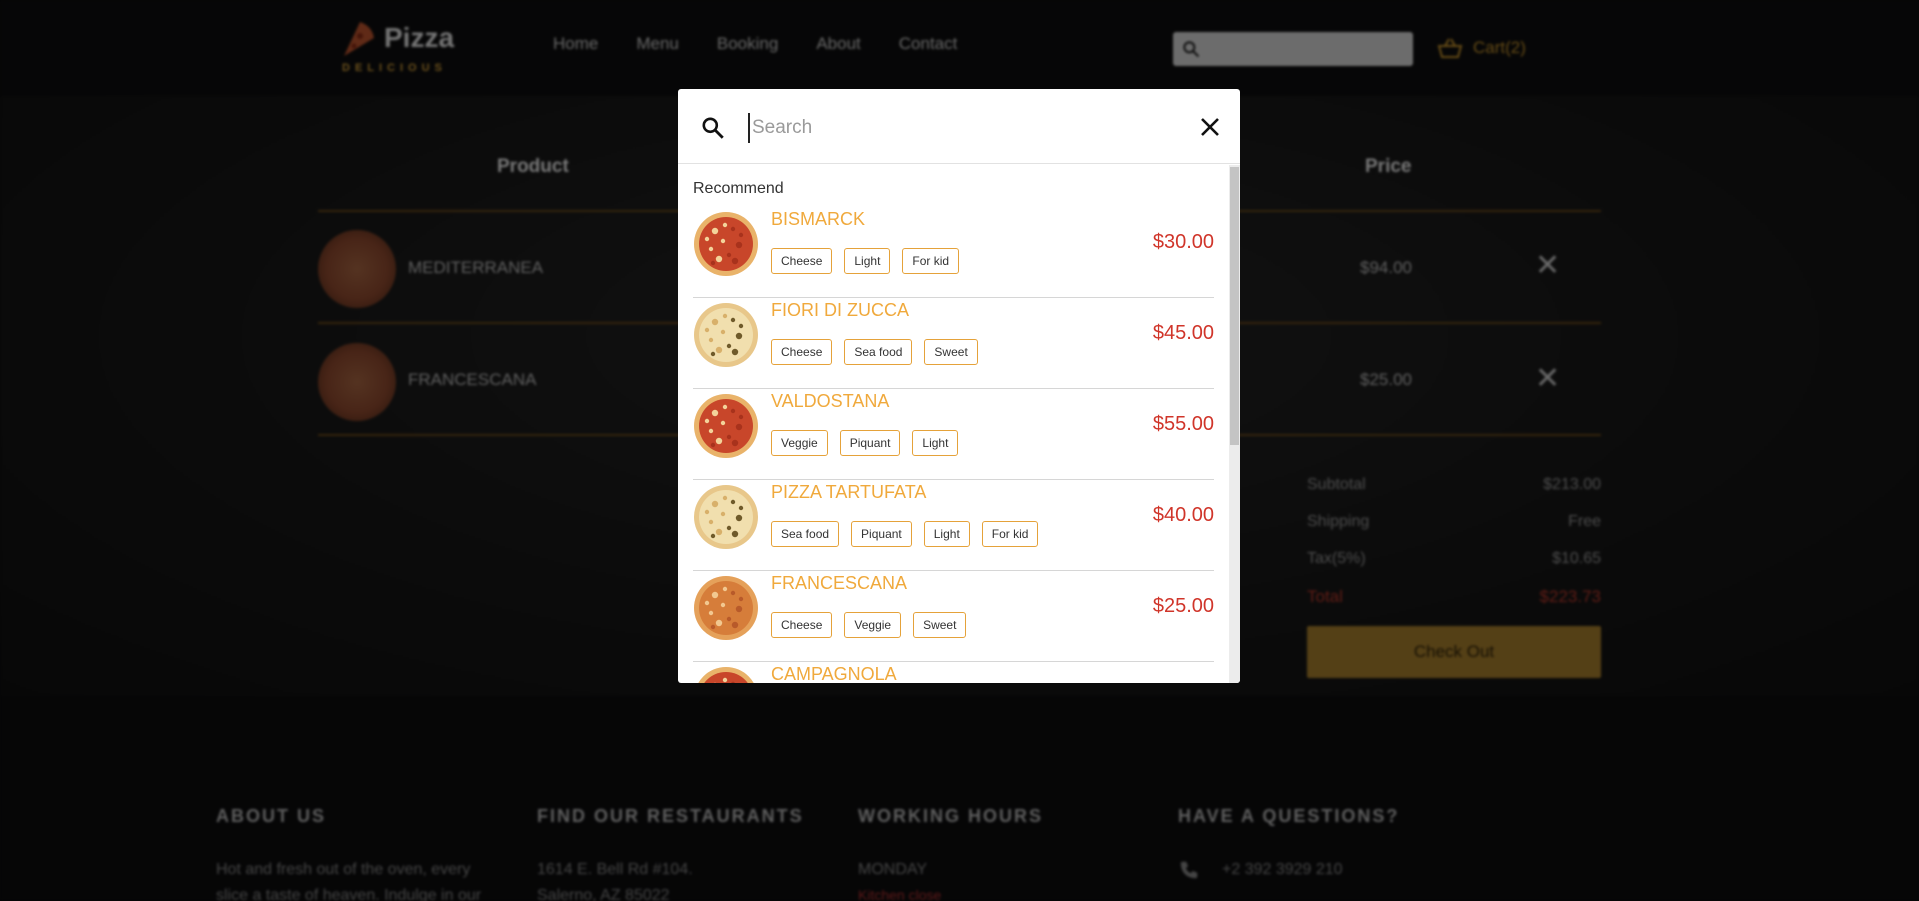 The image size is (1919, 901). What do you see at coordinates (830, 401) in the screenshot?
I see `result-item-name: VALDOSTANA` at bounding box center [830, 401].